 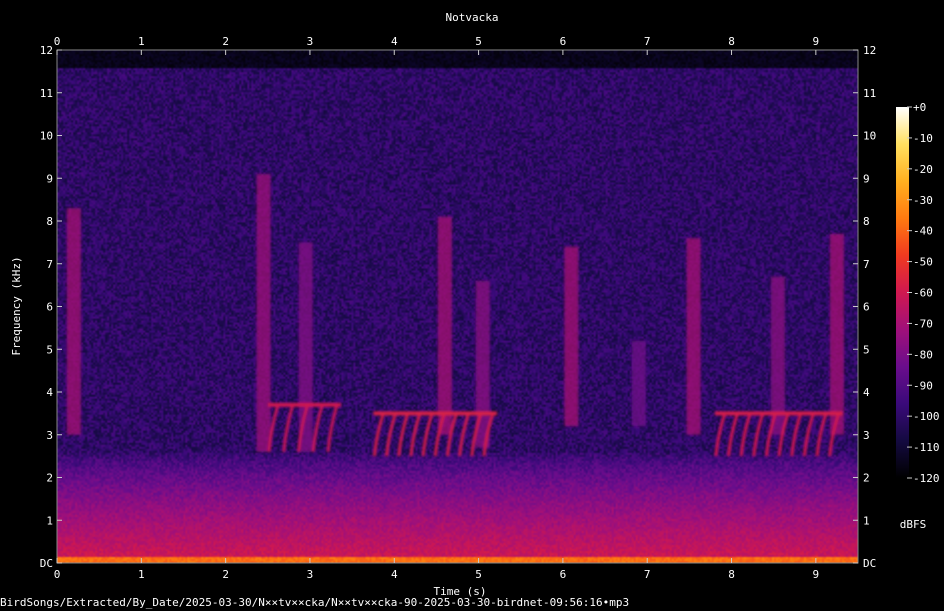 I want to click on x-tick-label: 6, so click(x=563, y=574).